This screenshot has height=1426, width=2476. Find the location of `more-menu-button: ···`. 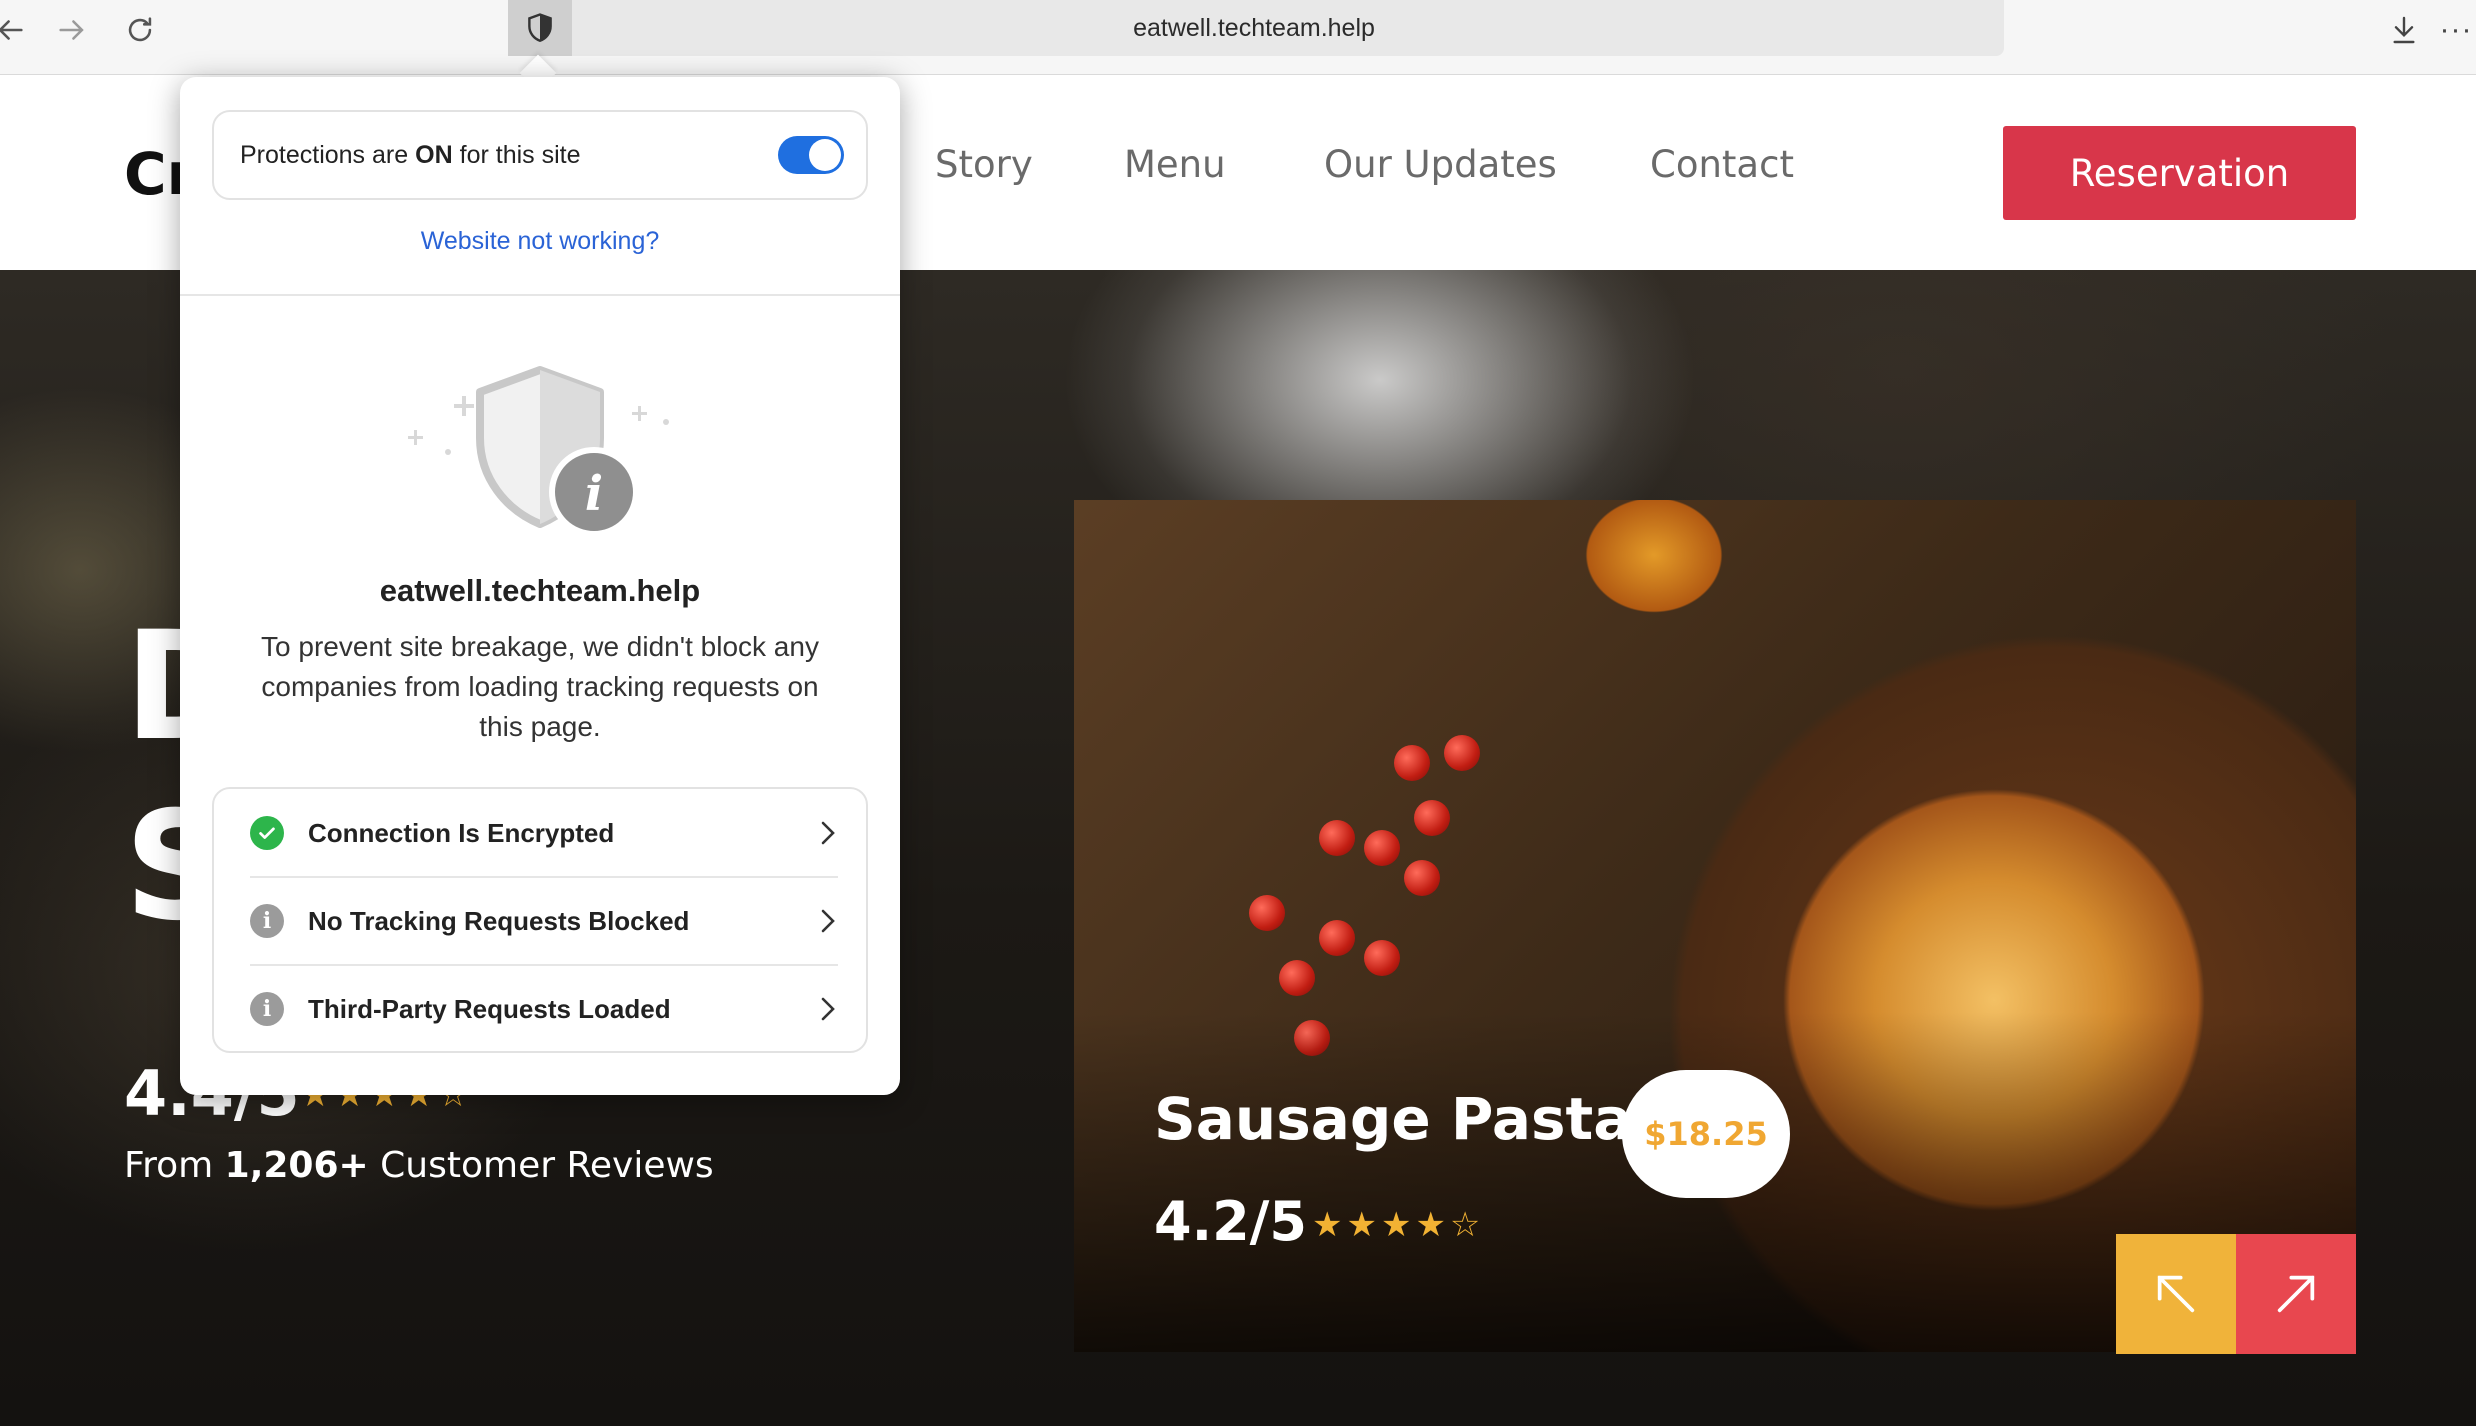

more-menu-button: ··· is located at coordinates (2456, 30).